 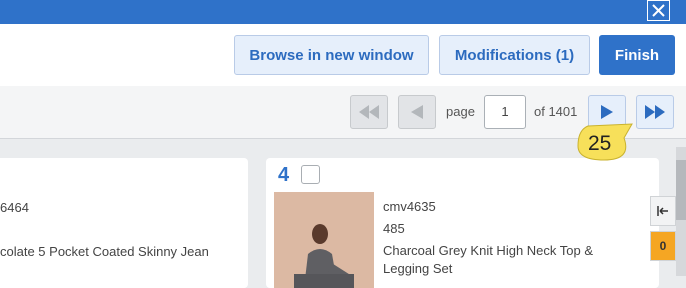 I want to click on collapse-panel-button, so click(x=663, y=211).